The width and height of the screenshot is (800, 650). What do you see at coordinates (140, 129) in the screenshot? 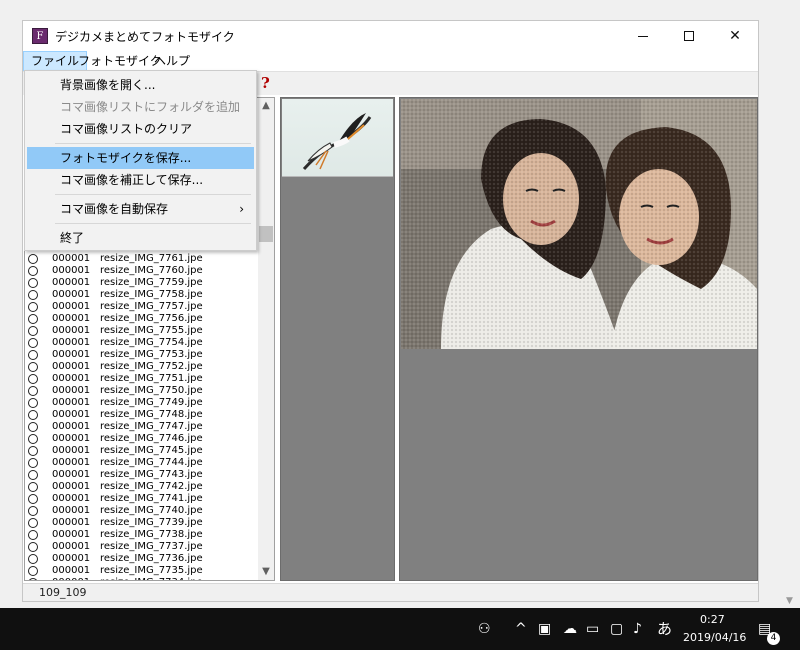
I see `menu-clear-list: コマ画像リストのクリア` at bounding box center [140, 129].